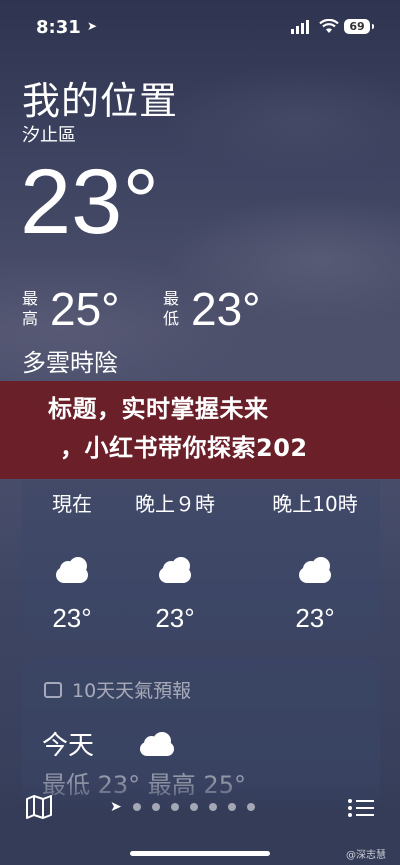 The image size is (400, 865). Describe the element at coordinates (175, 504) in the screenshot. I see `hour-label: 晚上９時` at that location.